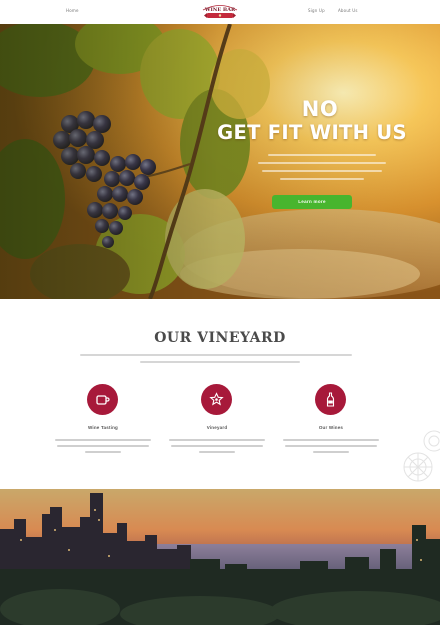 The width and height of the screenshot is (440, 625). What do you see at coordinates (312, 202) in the screenshot?
I see `hero-cta-button: Learn more` at bounding box center [312, 202].